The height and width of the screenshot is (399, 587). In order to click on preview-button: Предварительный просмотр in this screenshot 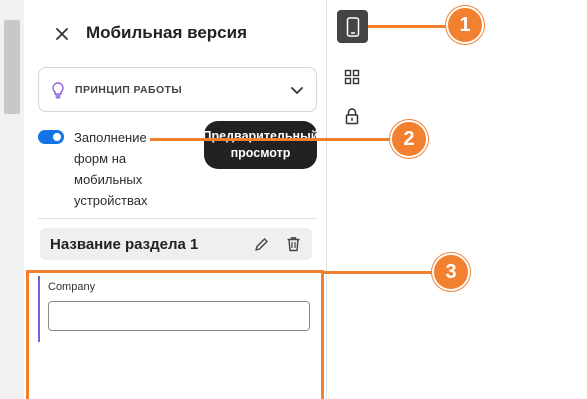, I will do `click(260, 145)`.